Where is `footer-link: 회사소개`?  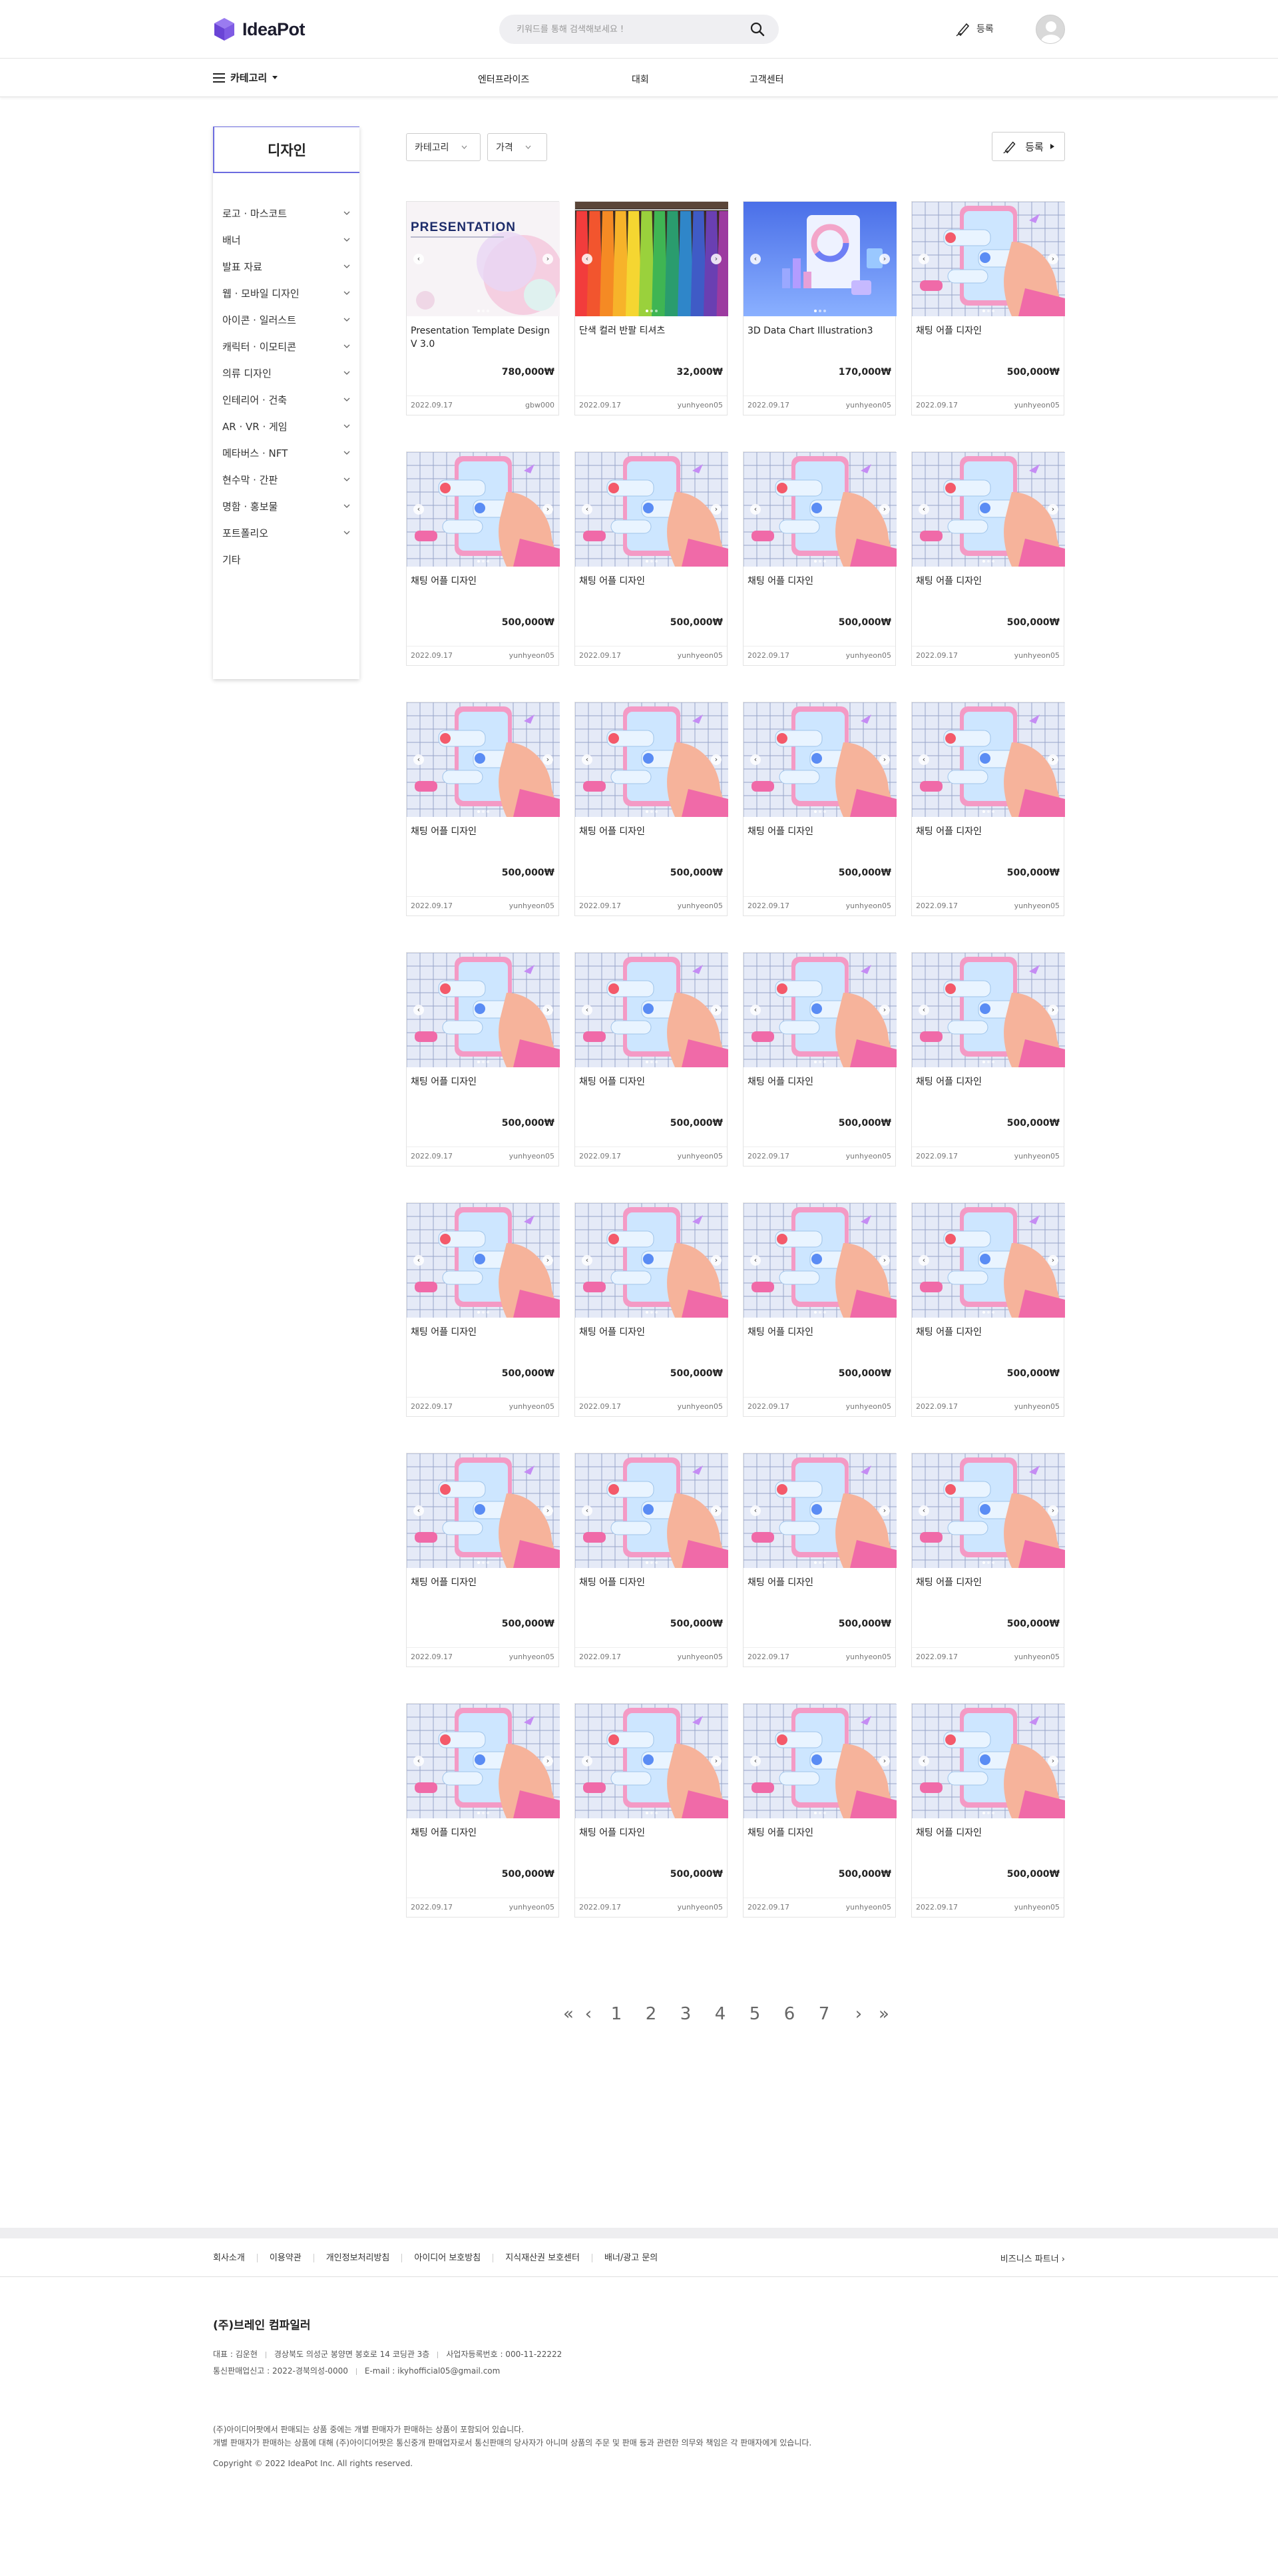
footer-link: 회사소개 is located at coordinates (235, 2258).